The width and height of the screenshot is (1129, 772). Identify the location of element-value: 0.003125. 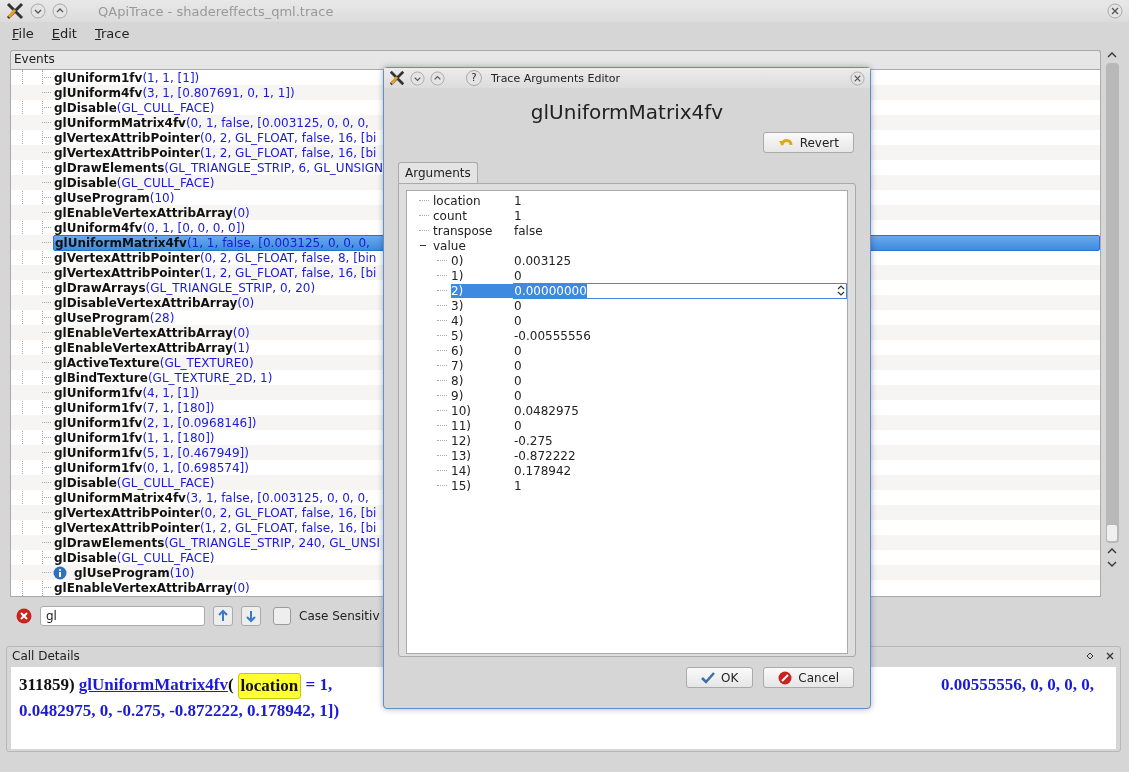
(543, 260).